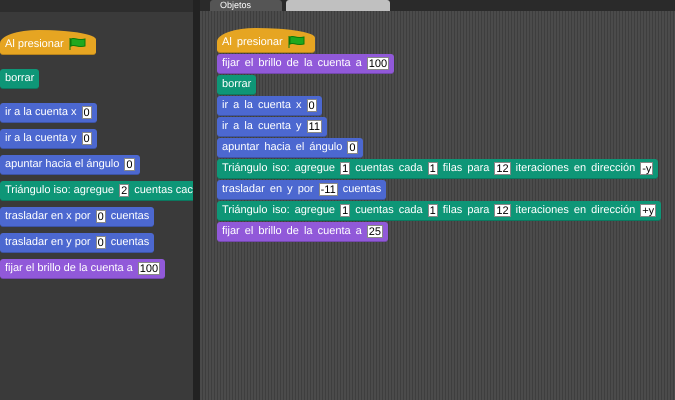 The height and width of the screenshot is (400, 675). What do you see at coordinates (439, 211) in the screenshot?
I see `command-block: Triángulo iso: agregue 1 cuentas cada 1 filas para 12 iteraciones en dirección +y` at bounding box center [439, 211].